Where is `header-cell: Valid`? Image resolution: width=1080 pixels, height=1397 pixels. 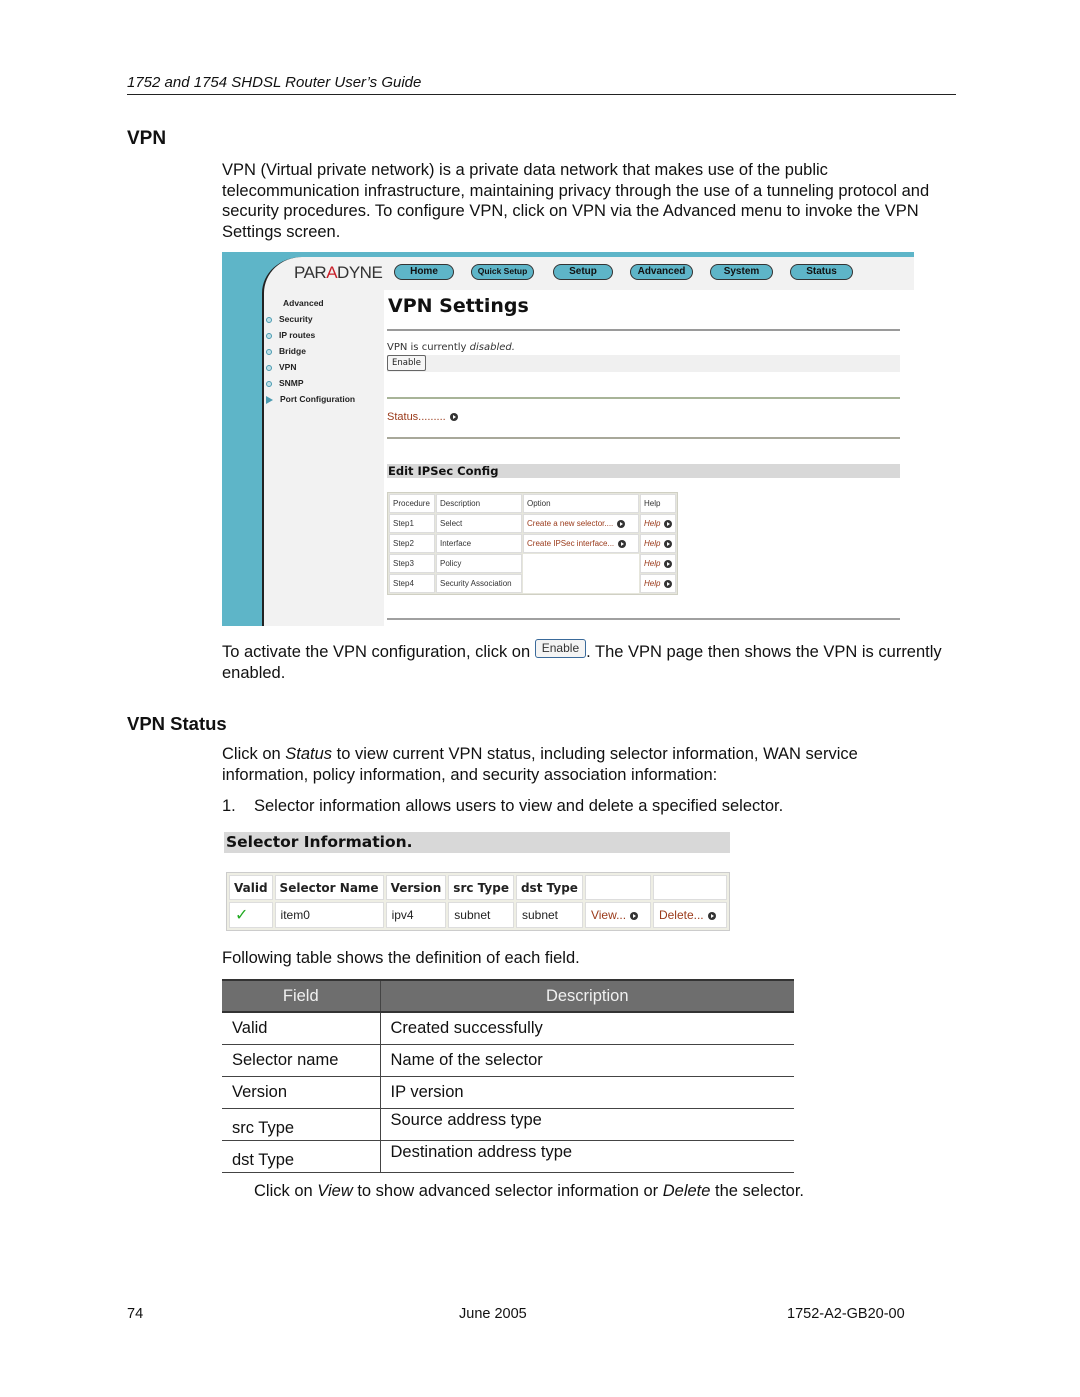 header-cell: Valid is located at coordinates (251, 887).